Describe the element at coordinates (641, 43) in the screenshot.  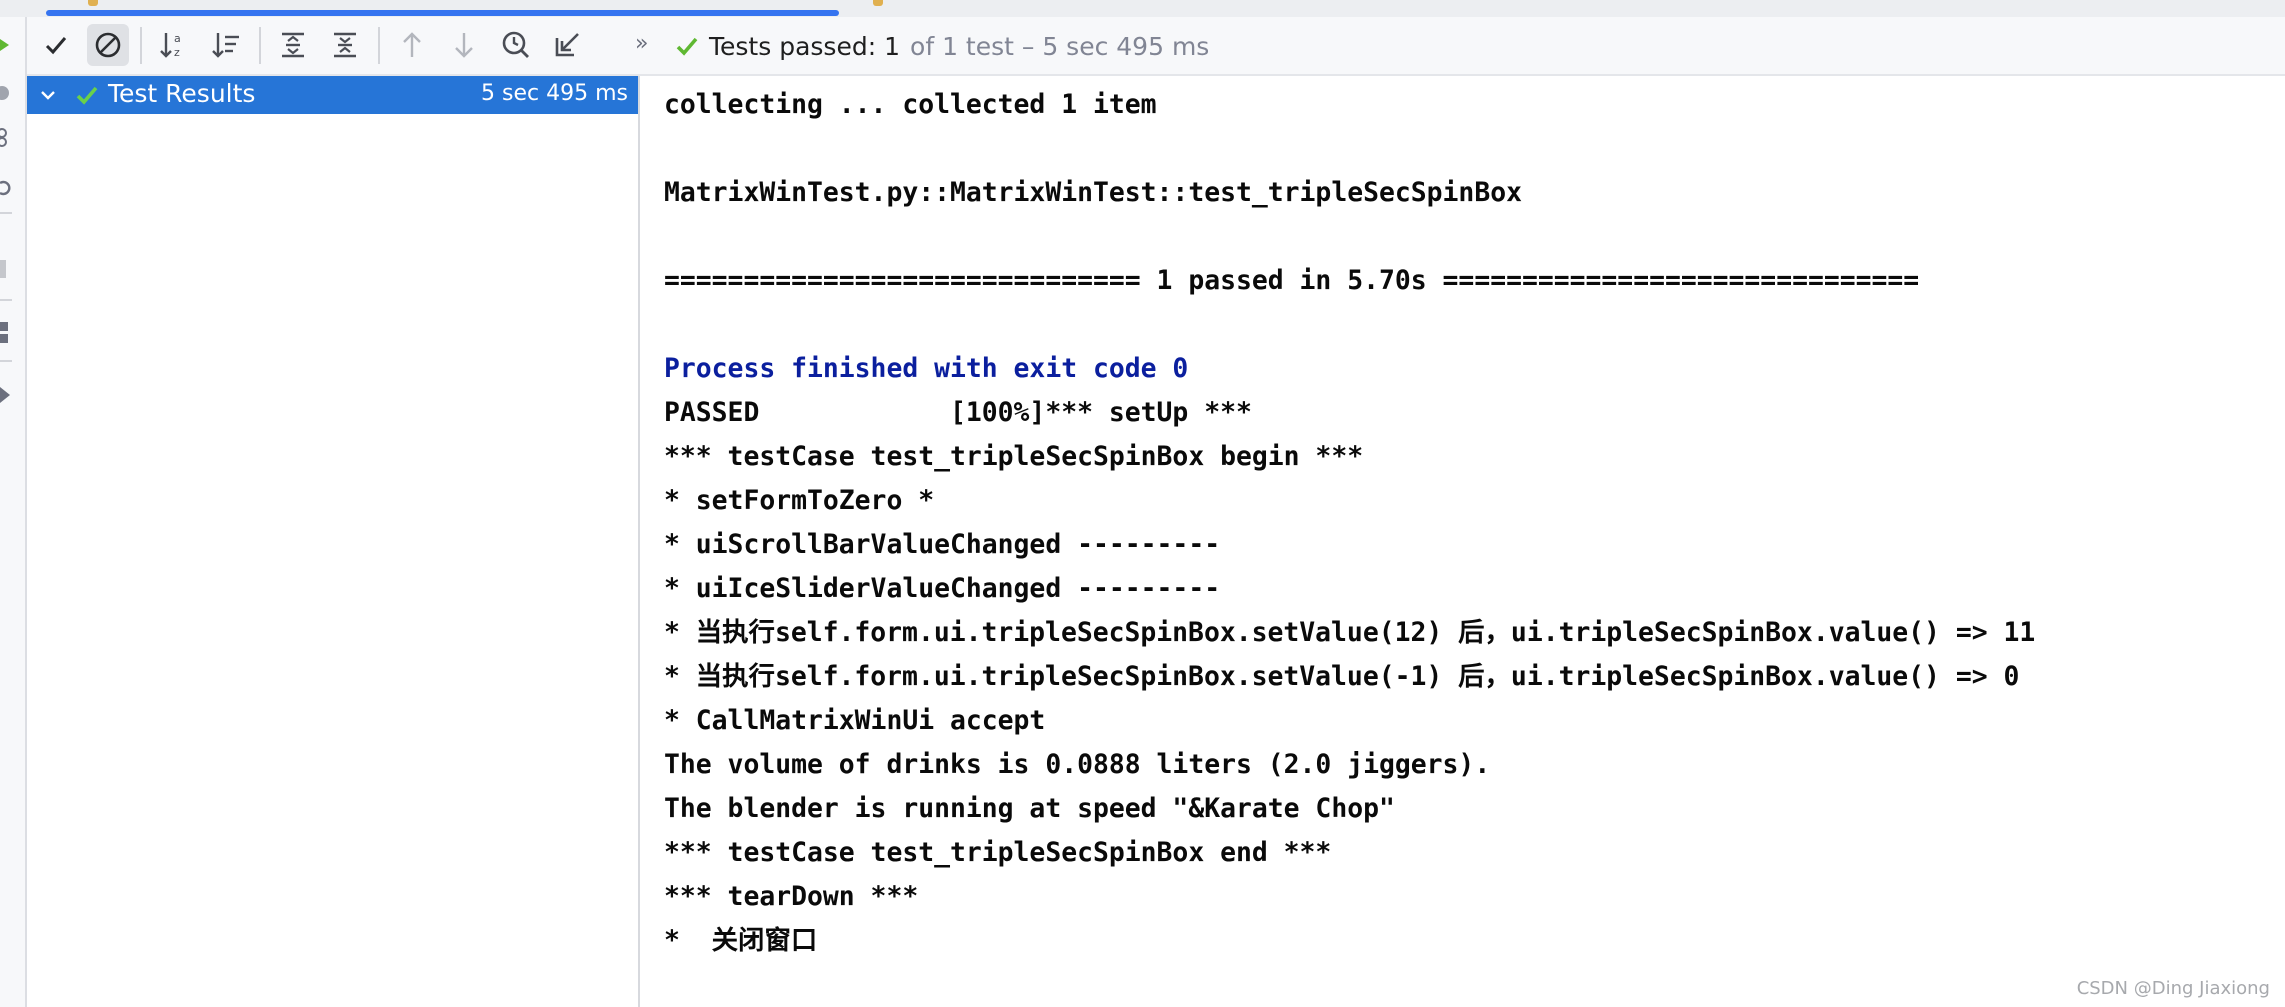
I see `more-actions-chevron: »` at that location.